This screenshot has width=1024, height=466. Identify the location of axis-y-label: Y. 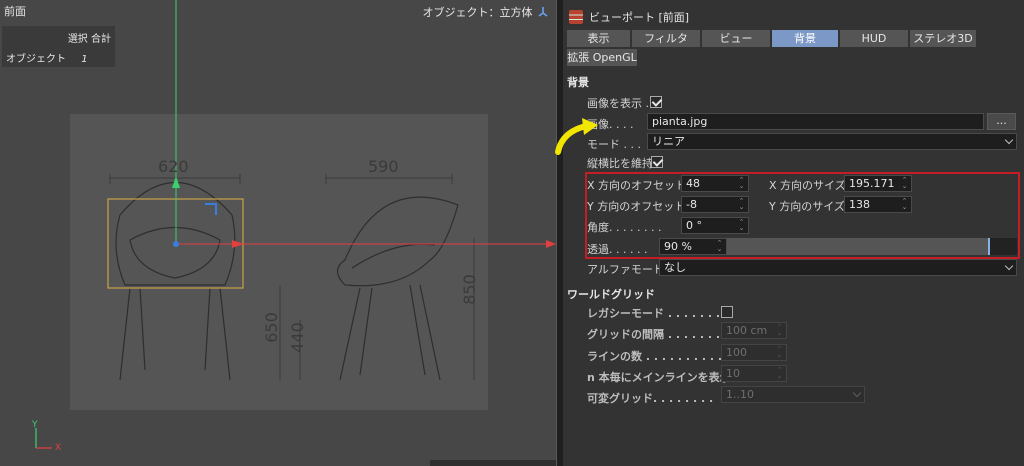
(35, 425).